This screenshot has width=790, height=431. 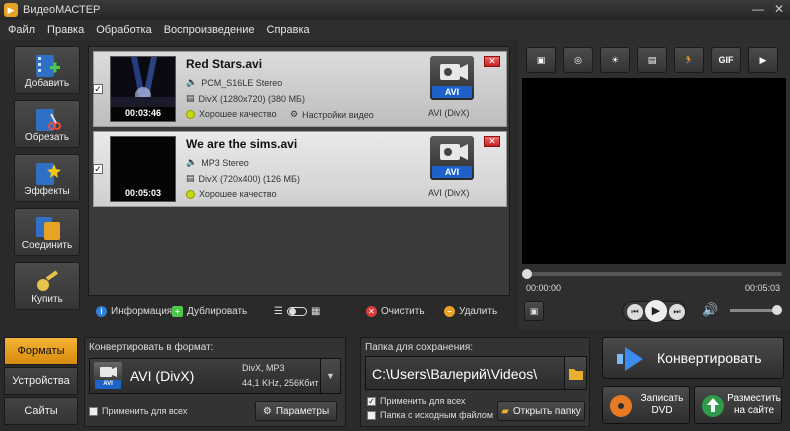 I want to click on camera-icon, so click(x=108, y=372).